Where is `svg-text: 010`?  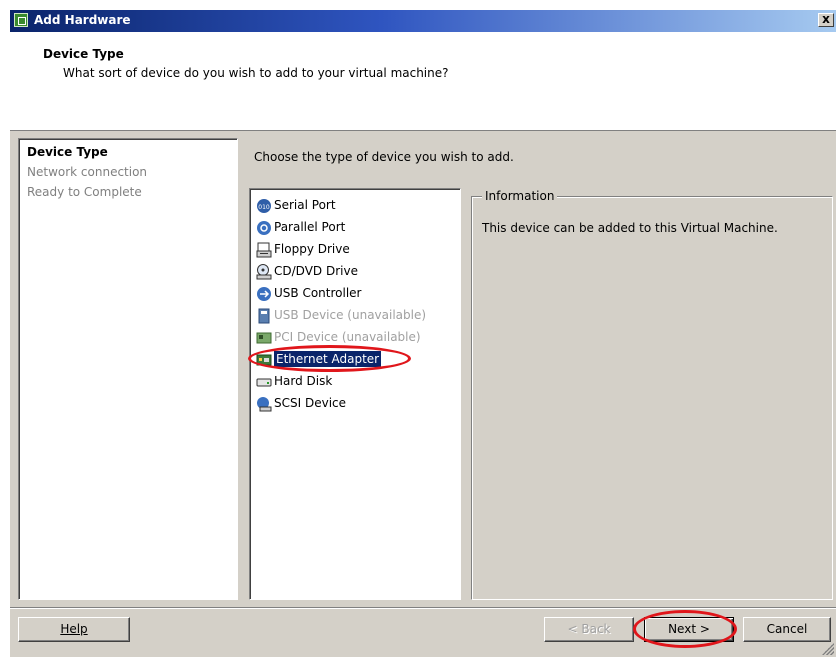 svg-text: 010 is located at coordinates (264, 207).